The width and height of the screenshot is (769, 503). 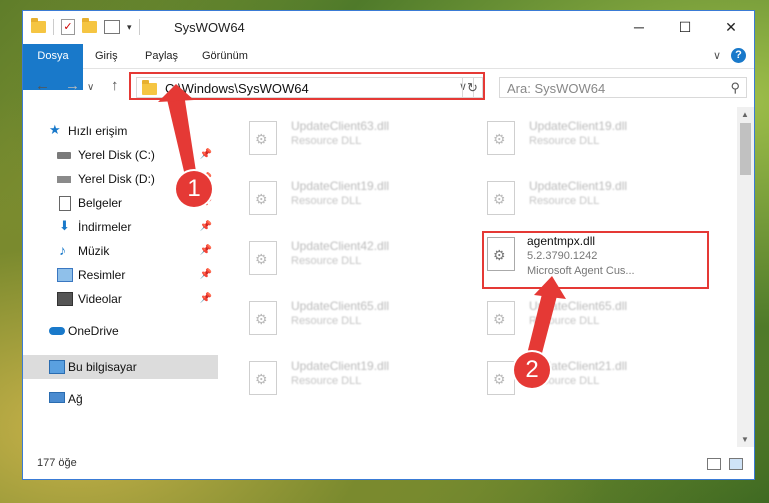 I want to click on arrow-2-head, so click(x=550, y=287).